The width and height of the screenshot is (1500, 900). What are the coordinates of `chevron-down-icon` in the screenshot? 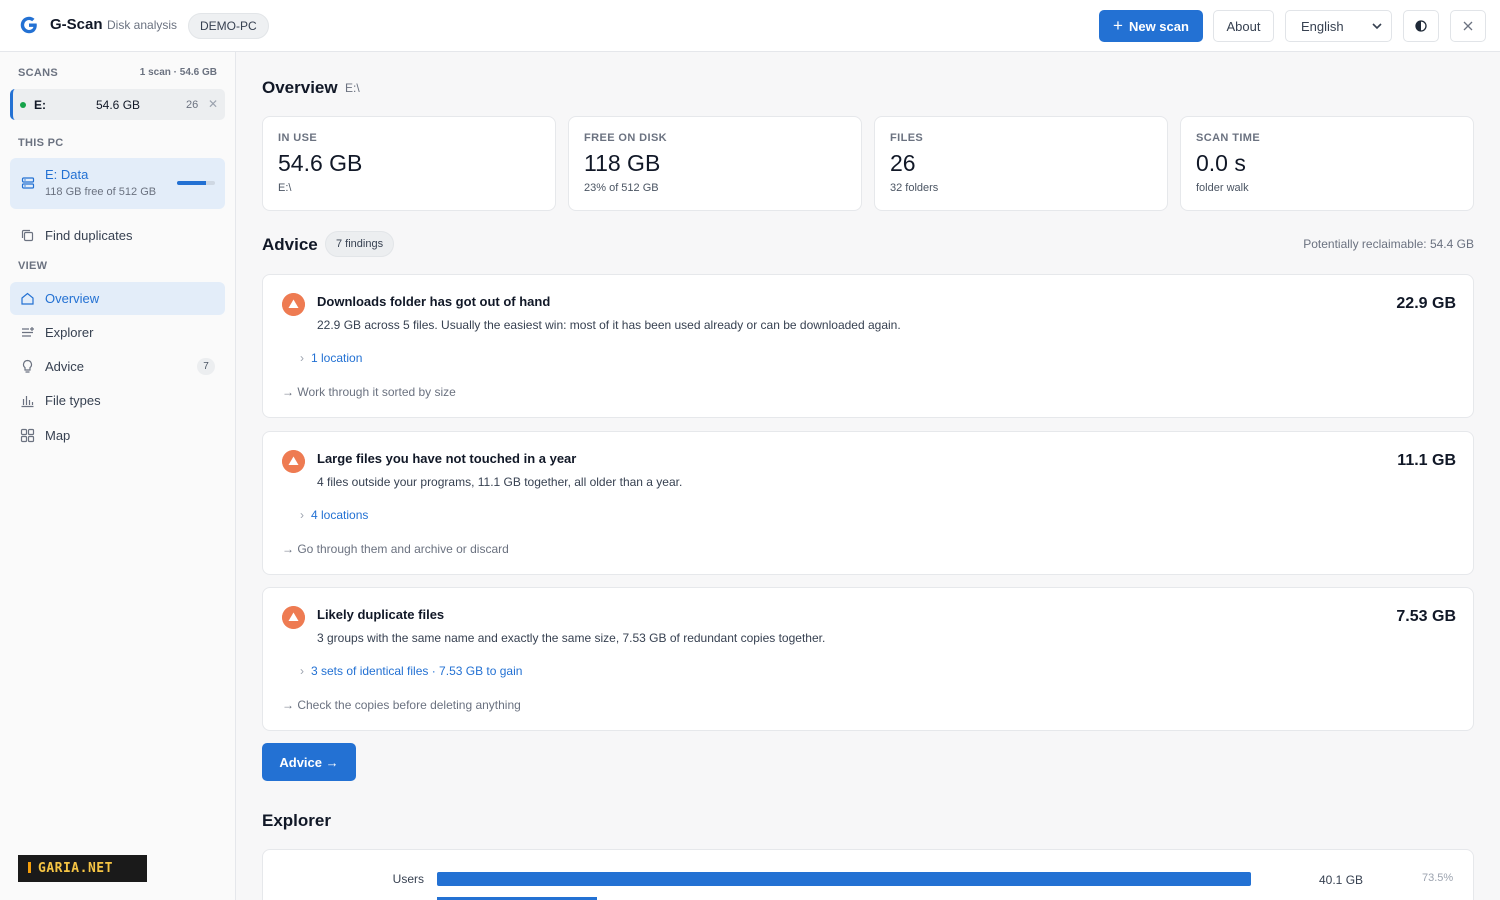 It's located at (1377, 26).